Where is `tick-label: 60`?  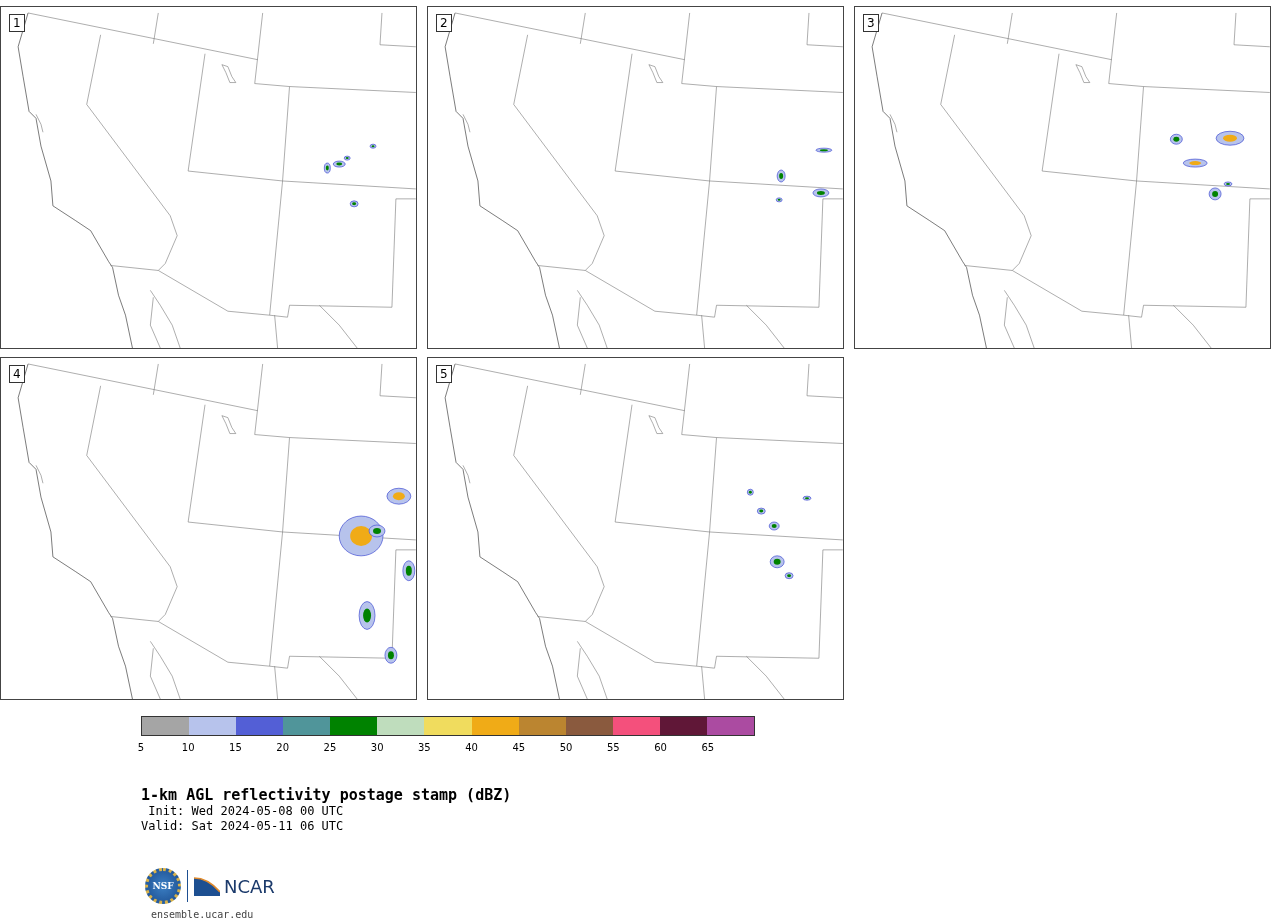
tick-label: 60 is located at coordinates (660, 747).